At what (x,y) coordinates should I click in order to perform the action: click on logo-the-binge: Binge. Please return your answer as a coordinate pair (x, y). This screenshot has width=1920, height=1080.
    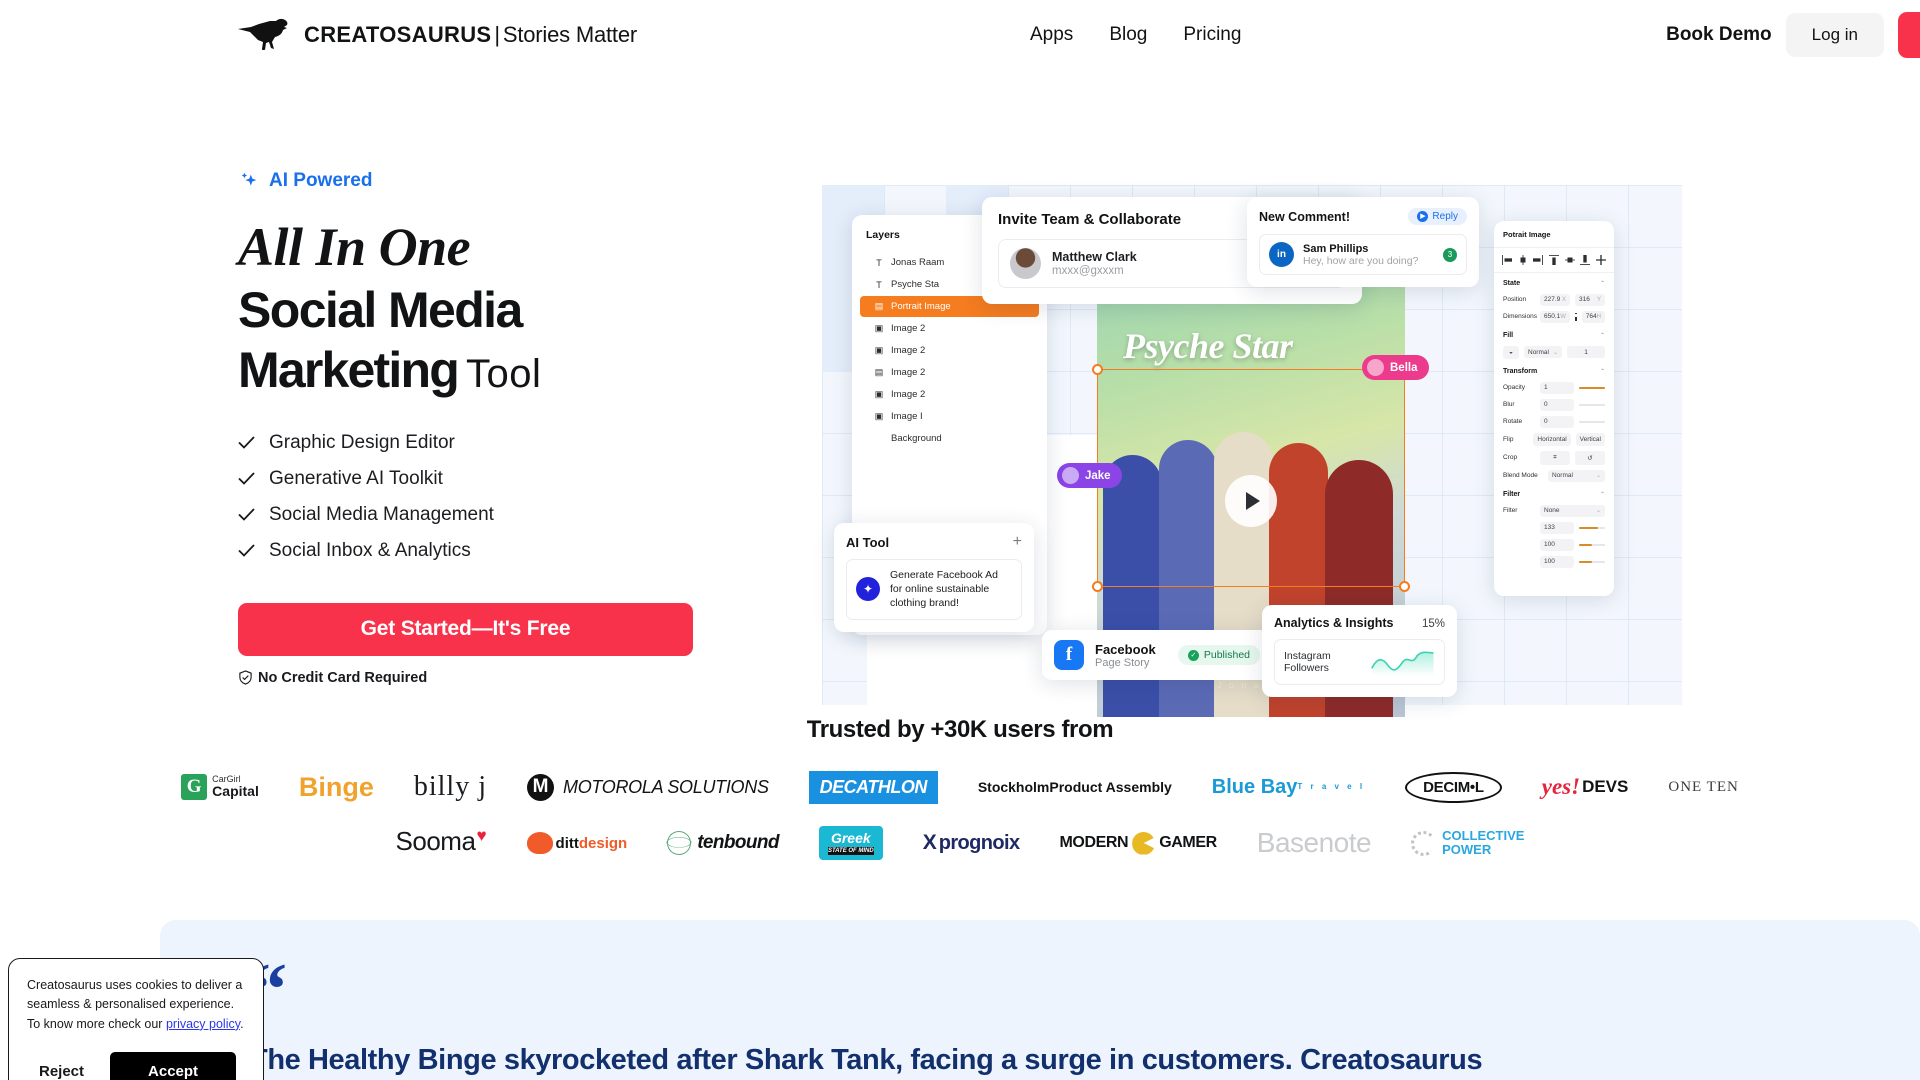
    Looking at the image, I should click on (336, 786).